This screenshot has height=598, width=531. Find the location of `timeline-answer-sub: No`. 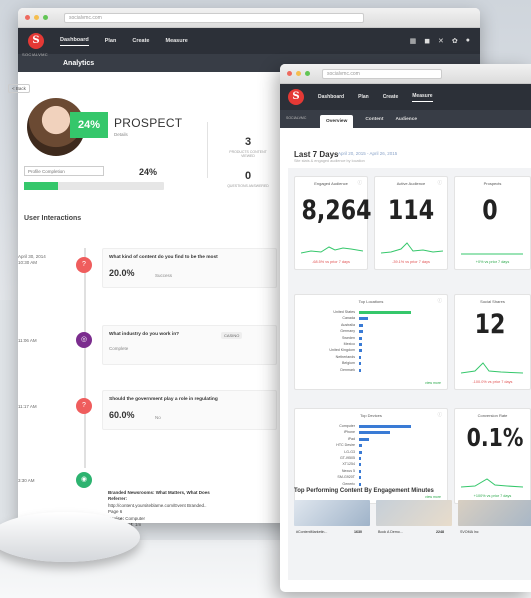

timeline-answer-sub: No is located at coordinates (158, 417).